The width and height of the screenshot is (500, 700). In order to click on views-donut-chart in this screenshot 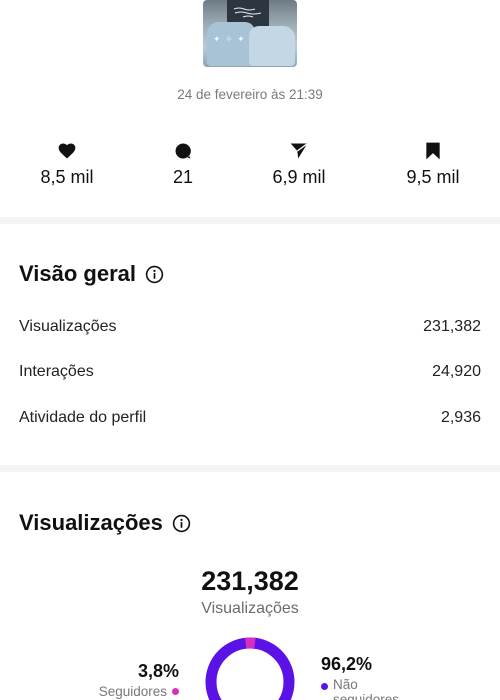, I will do `click(250, 668)`.